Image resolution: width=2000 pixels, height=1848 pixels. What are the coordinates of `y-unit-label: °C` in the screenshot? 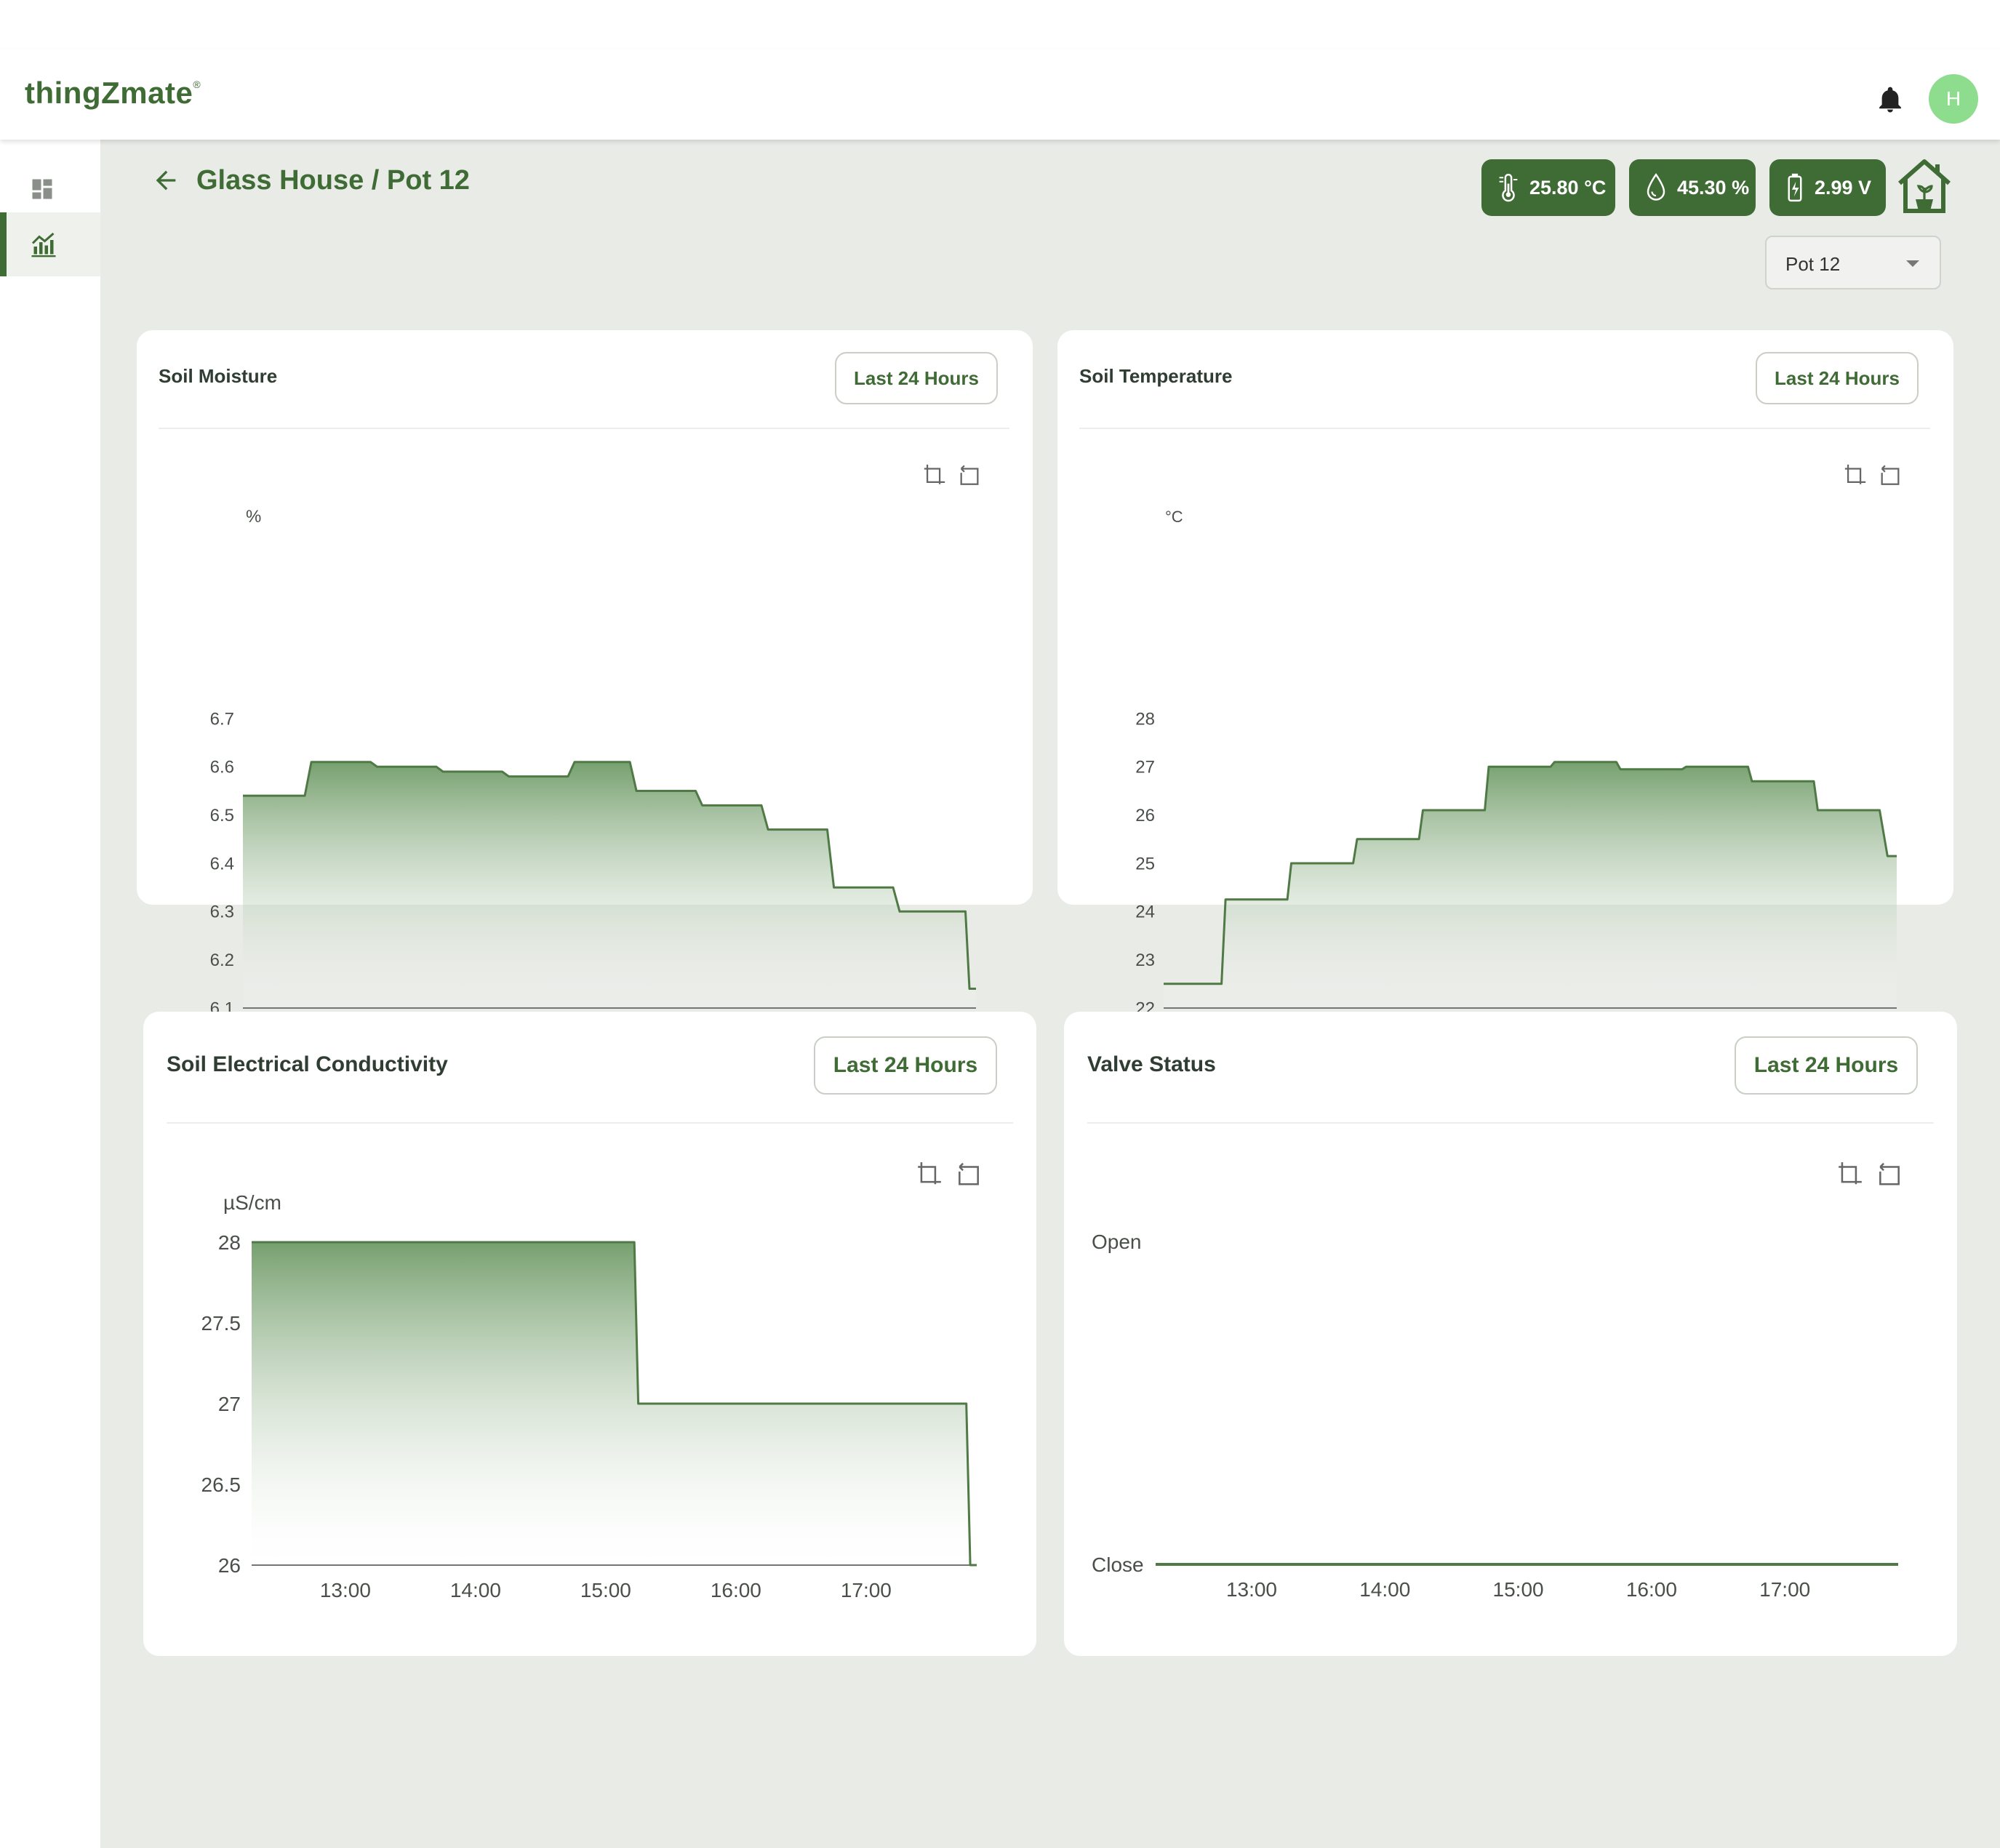 It's located at (1174, 517).